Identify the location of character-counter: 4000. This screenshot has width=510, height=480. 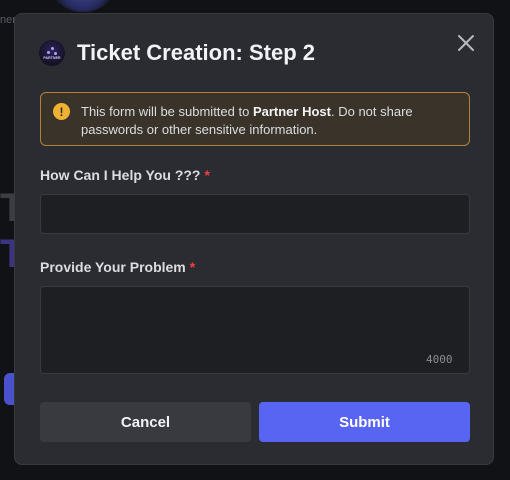
(439, 359).